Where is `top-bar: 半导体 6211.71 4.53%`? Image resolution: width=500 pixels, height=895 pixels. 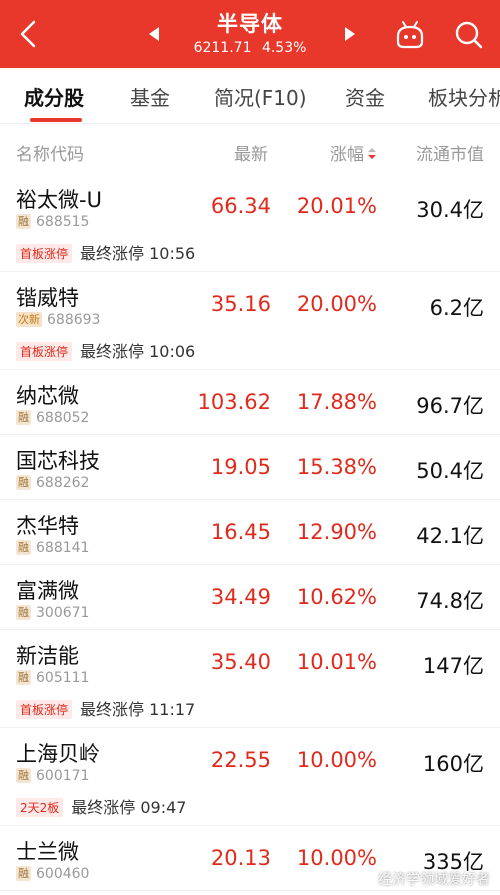 top-bar: 半导体 6211.71 4.53% is located at coordinates (250, 34).